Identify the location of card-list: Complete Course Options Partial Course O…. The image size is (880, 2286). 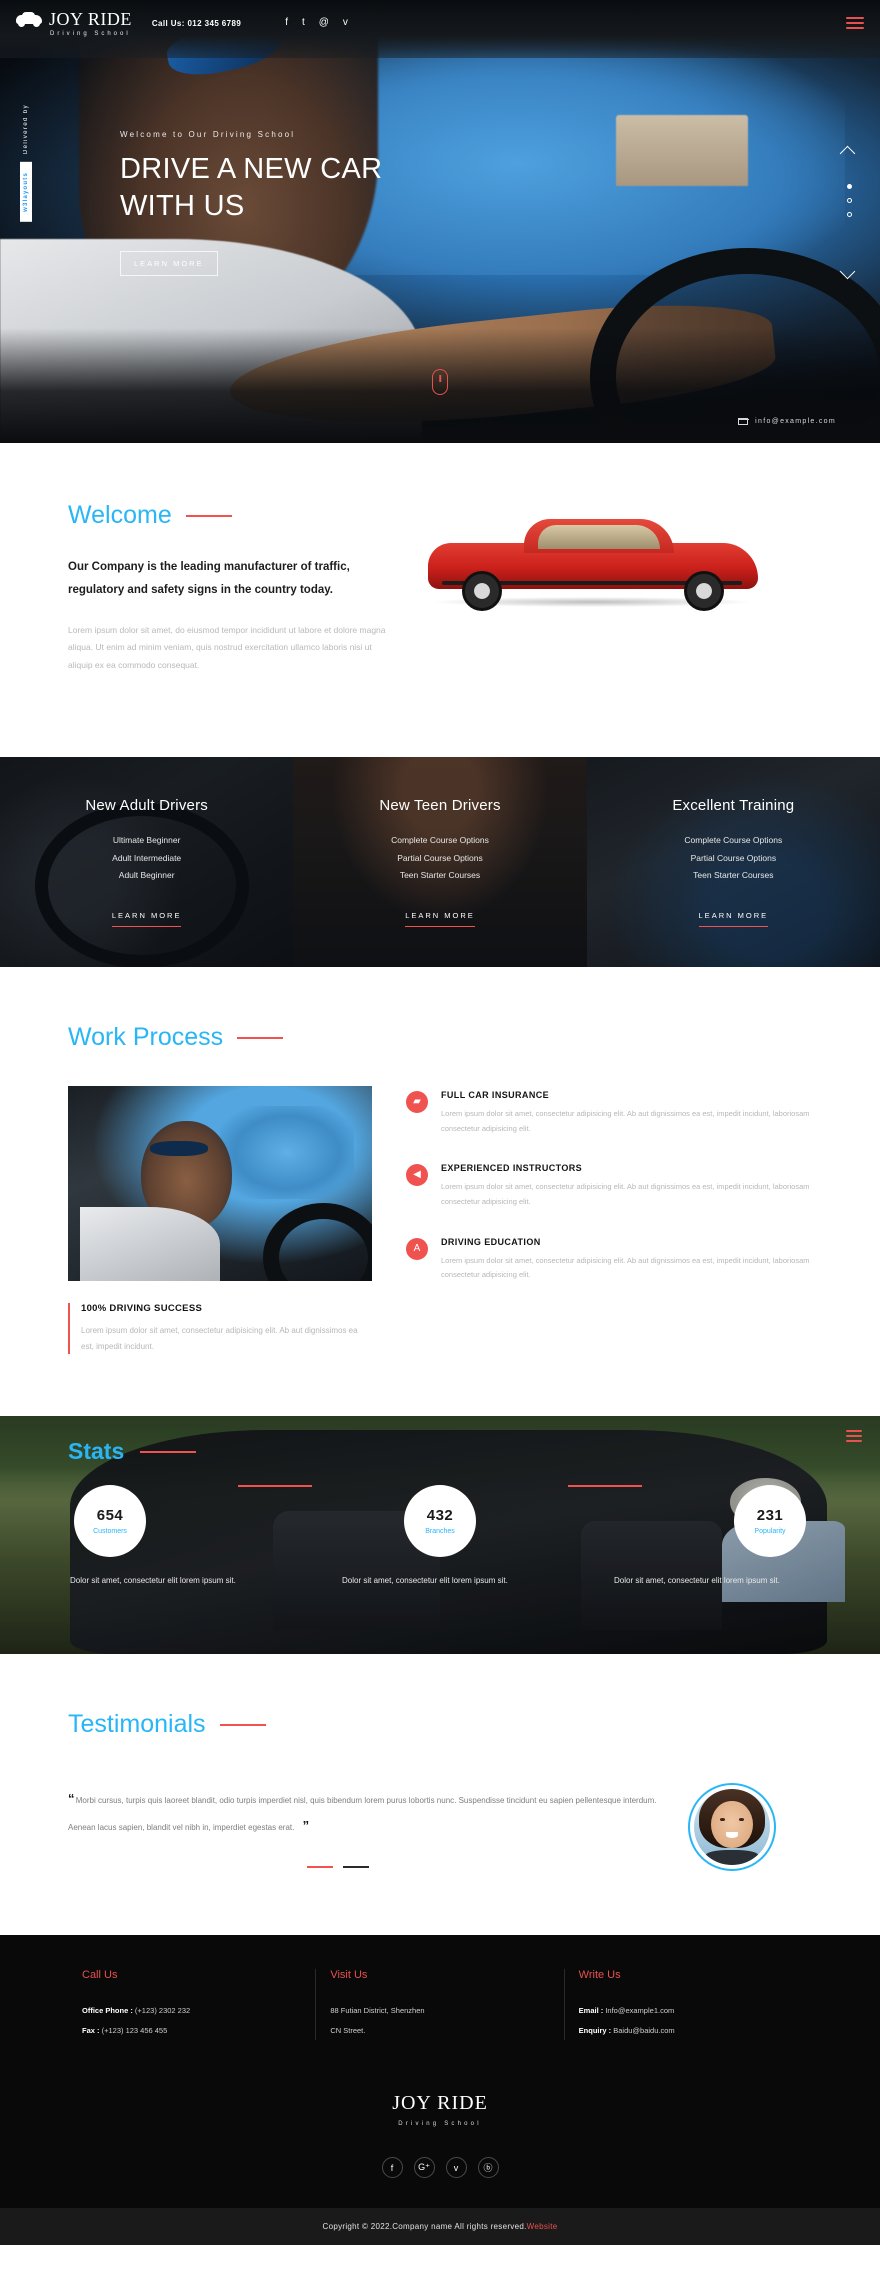
(733, 859).